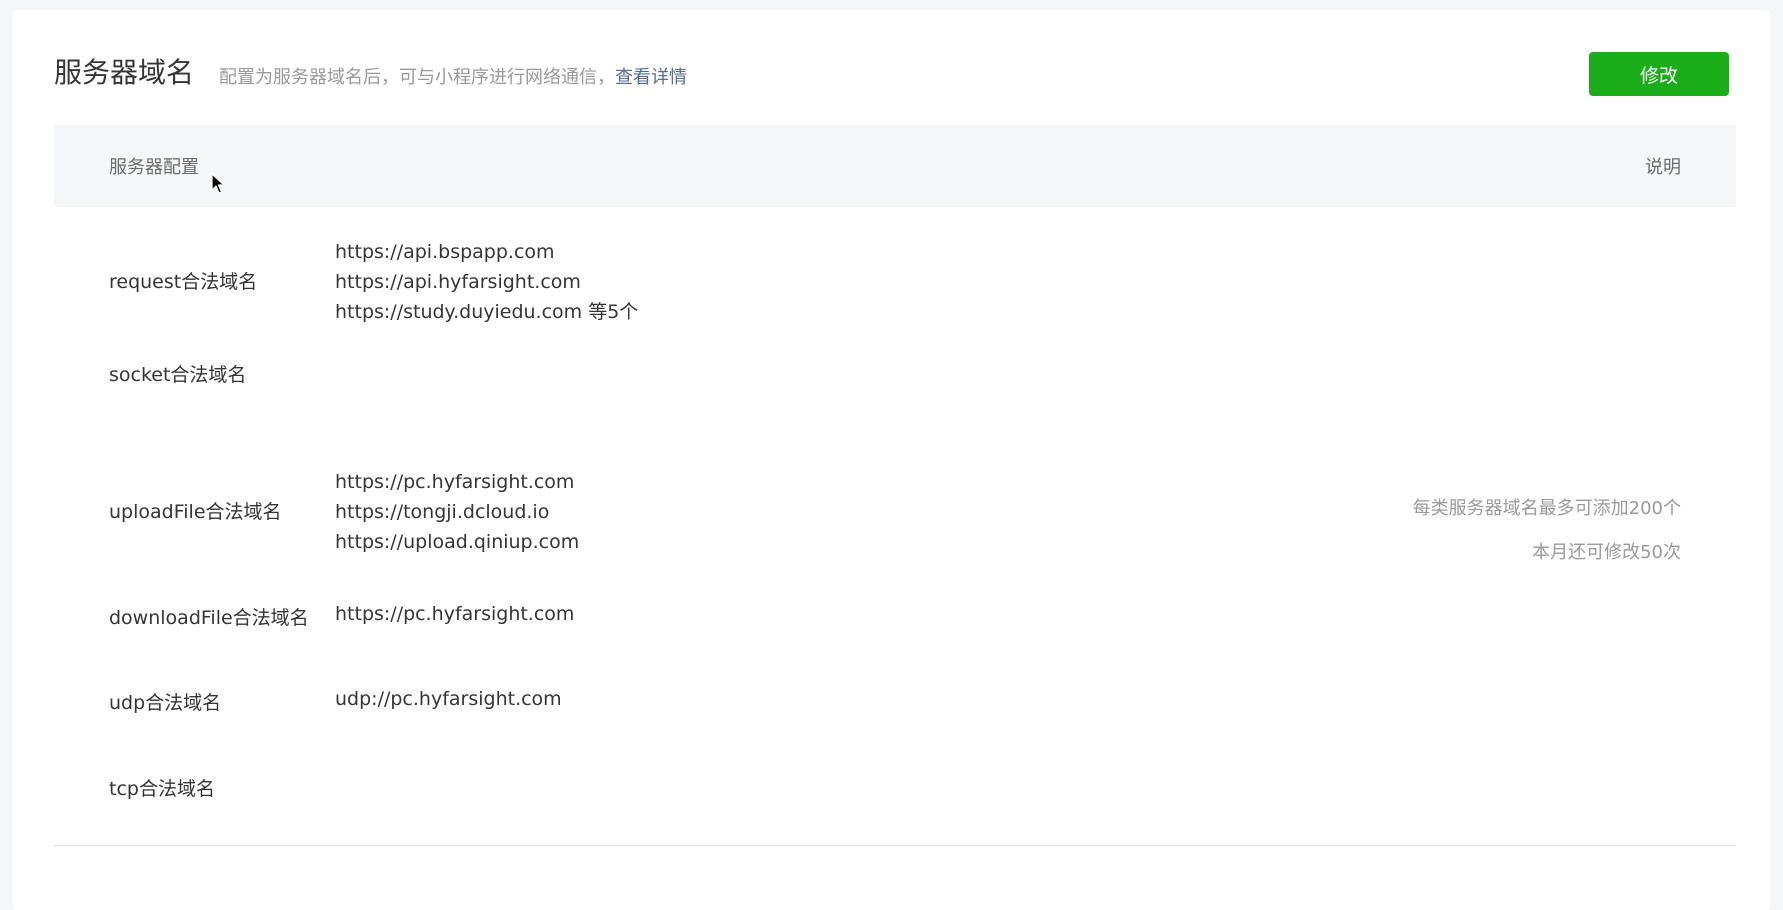 The height and width of the screenshot is (910, 1783). I want to click on row-label: udp合法域名, so click(165, 703).